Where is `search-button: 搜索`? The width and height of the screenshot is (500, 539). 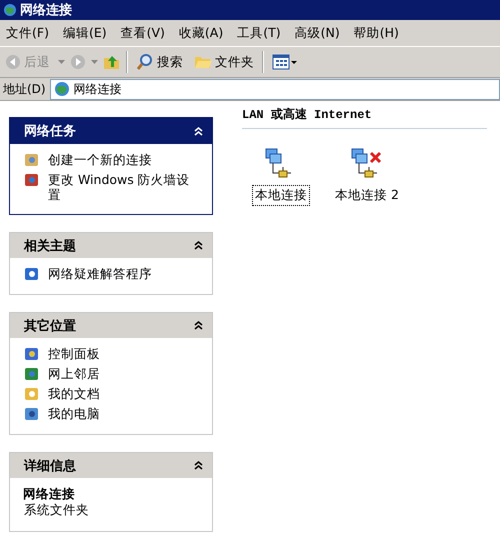 search-button: 搜索 is located at coordinates (159, 62).